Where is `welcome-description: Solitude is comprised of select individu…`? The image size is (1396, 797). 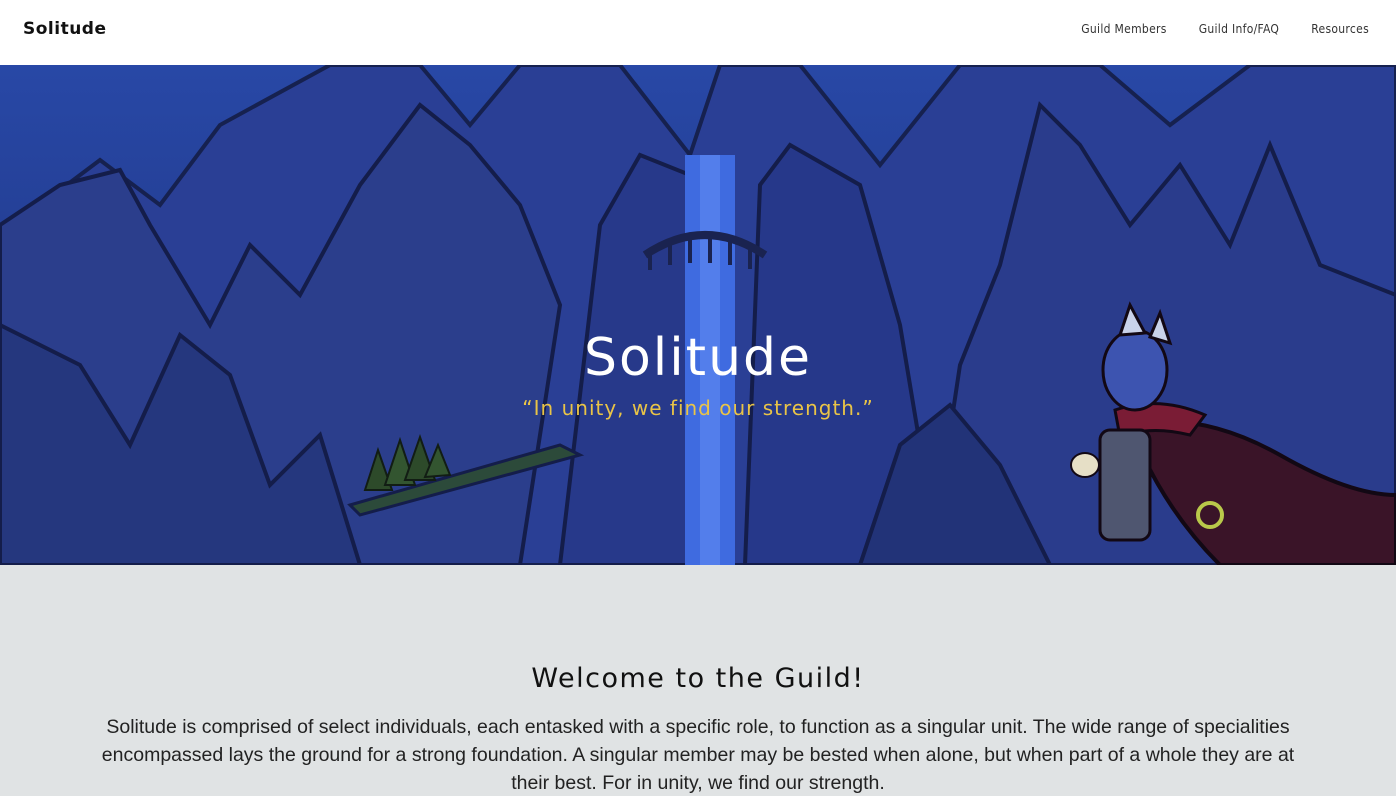
welcome-description: Solitude is comprised of select individu… is located at coordinates (698, 755).